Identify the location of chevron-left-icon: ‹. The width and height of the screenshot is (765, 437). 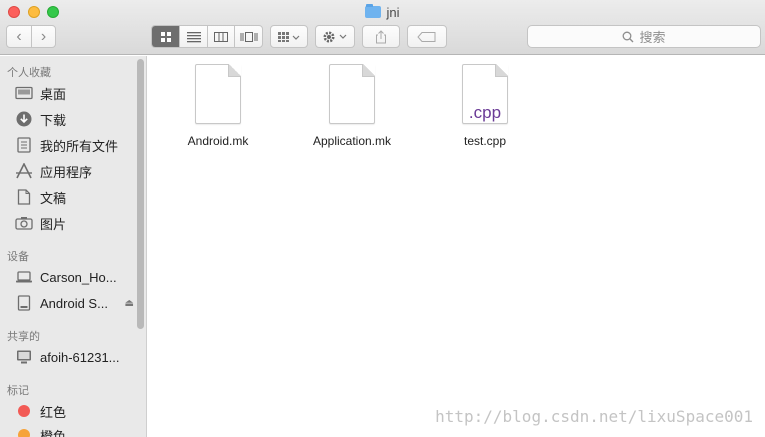
(19, 36).